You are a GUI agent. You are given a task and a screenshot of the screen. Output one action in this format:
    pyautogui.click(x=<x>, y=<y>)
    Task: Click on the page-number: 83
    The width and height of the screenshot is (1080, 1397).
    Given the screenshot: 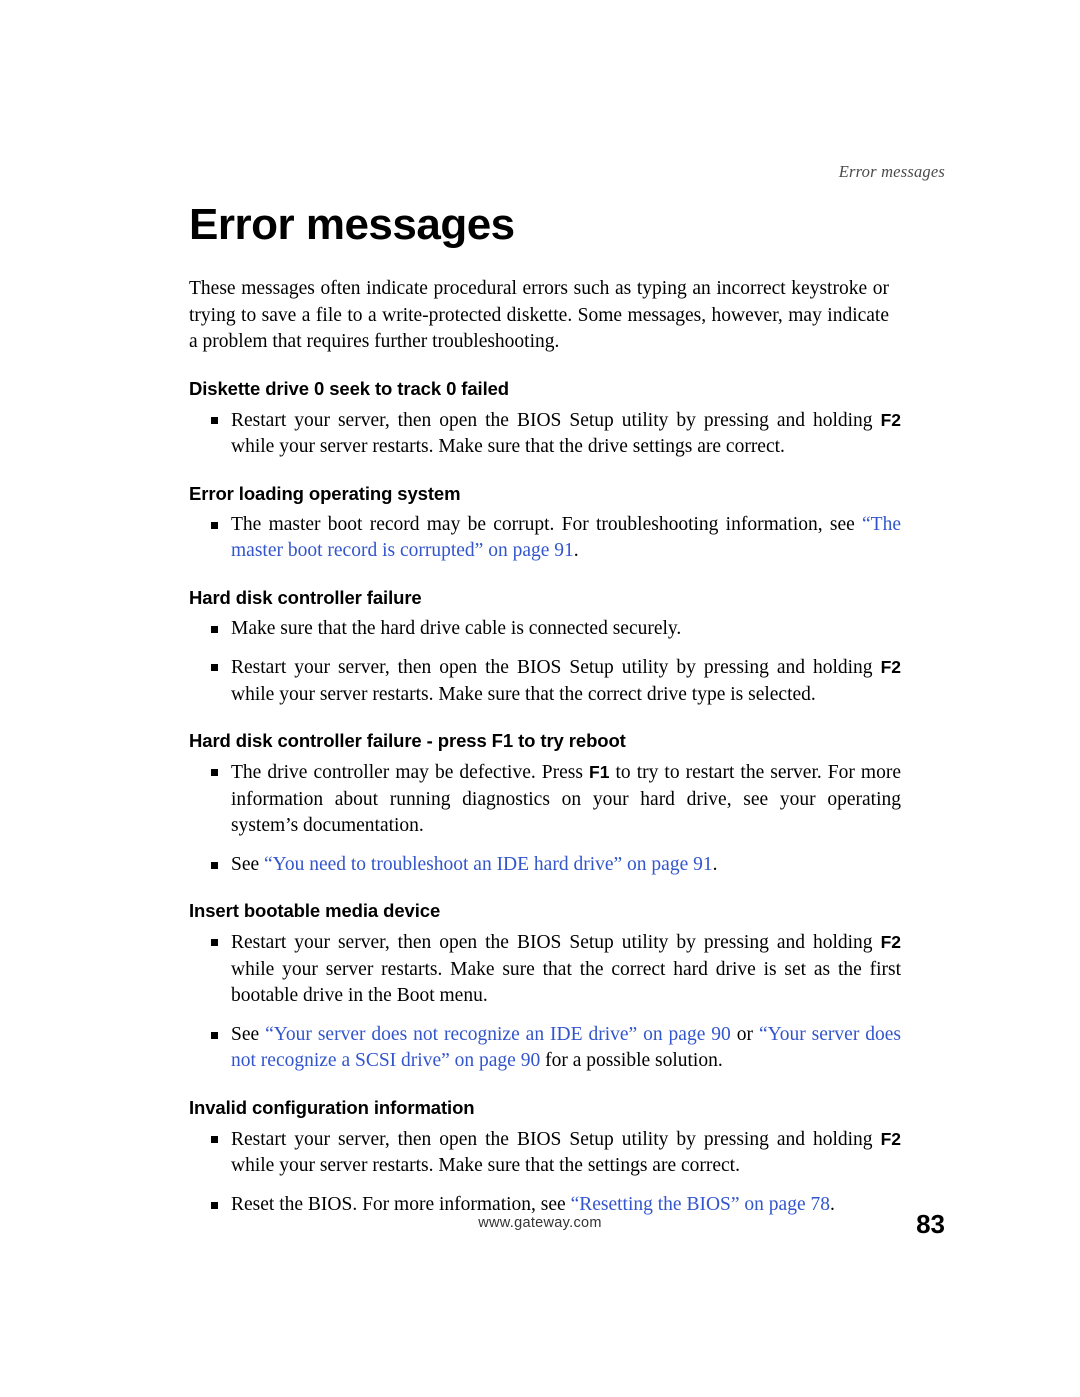 What is the action you would take?
    pyautogui.click(x=930, y=1224)
    